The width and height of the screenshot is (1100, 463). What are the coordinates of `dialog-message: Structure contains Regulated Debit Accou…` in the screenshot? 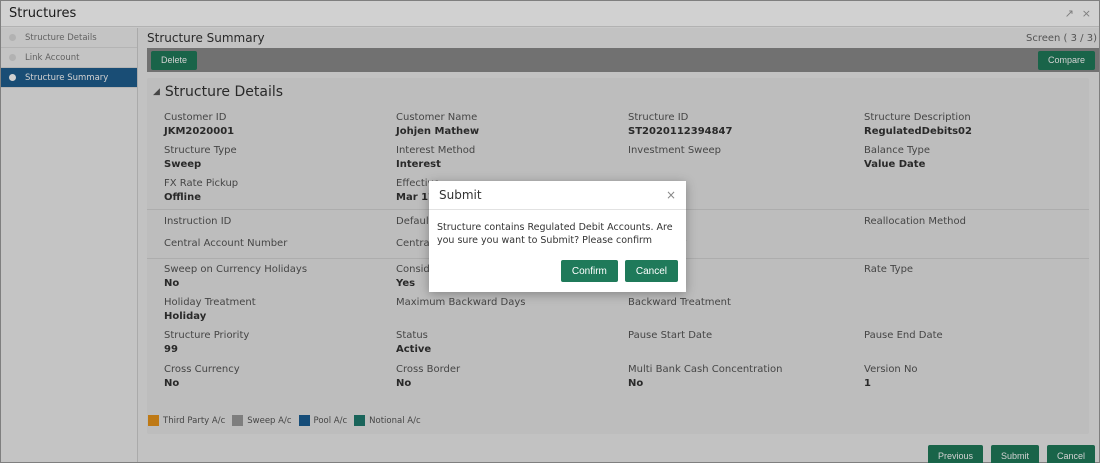 It's located at (555, 234).